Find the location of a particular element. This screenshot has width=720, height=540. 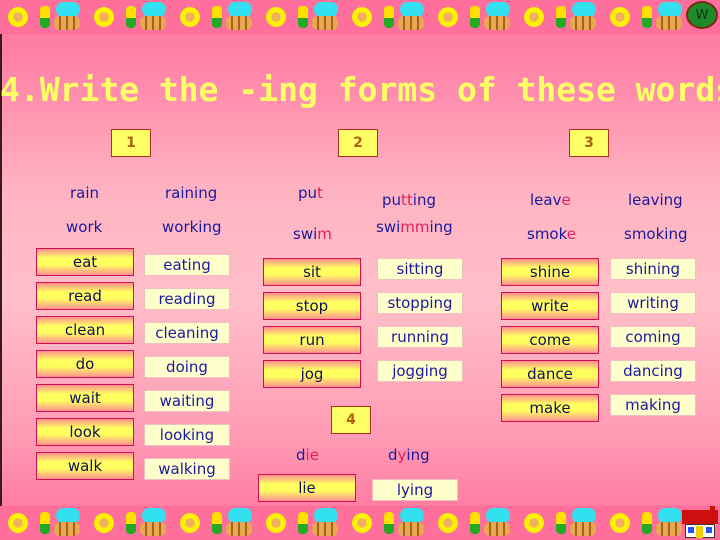

example-ing: swimming is located at coordinates (414, 227).